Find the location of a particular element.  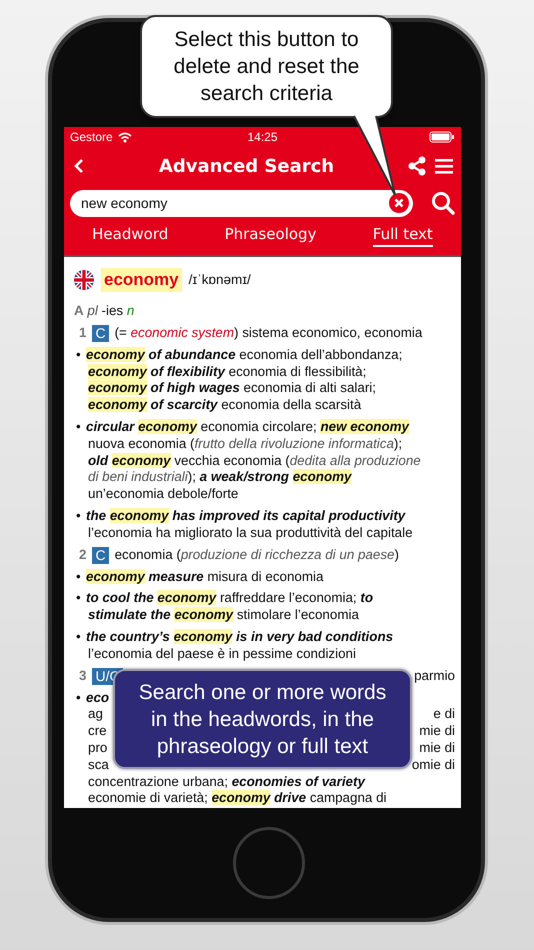

menu-icon is located at coordinates (444, 166).